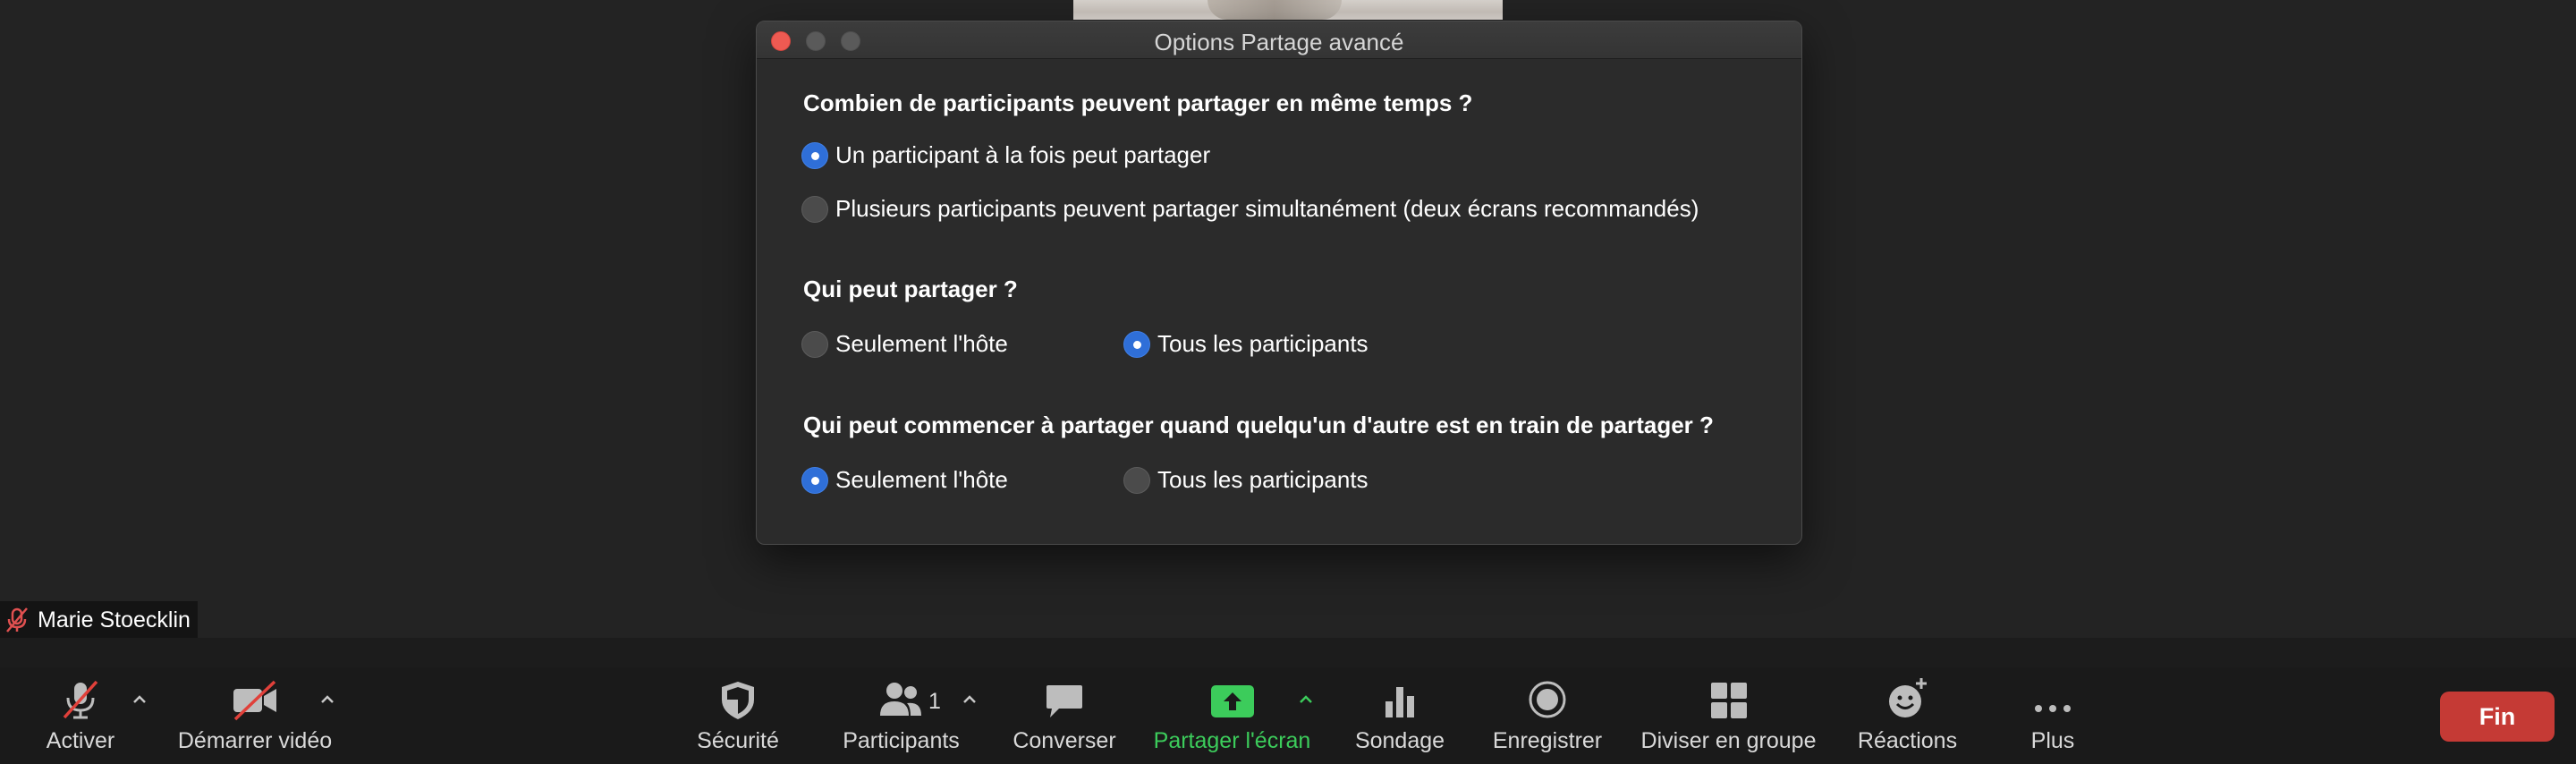 This screenshot has height=764, width=2576. I want to click on unmute-button: Activer, so click(80, 715).